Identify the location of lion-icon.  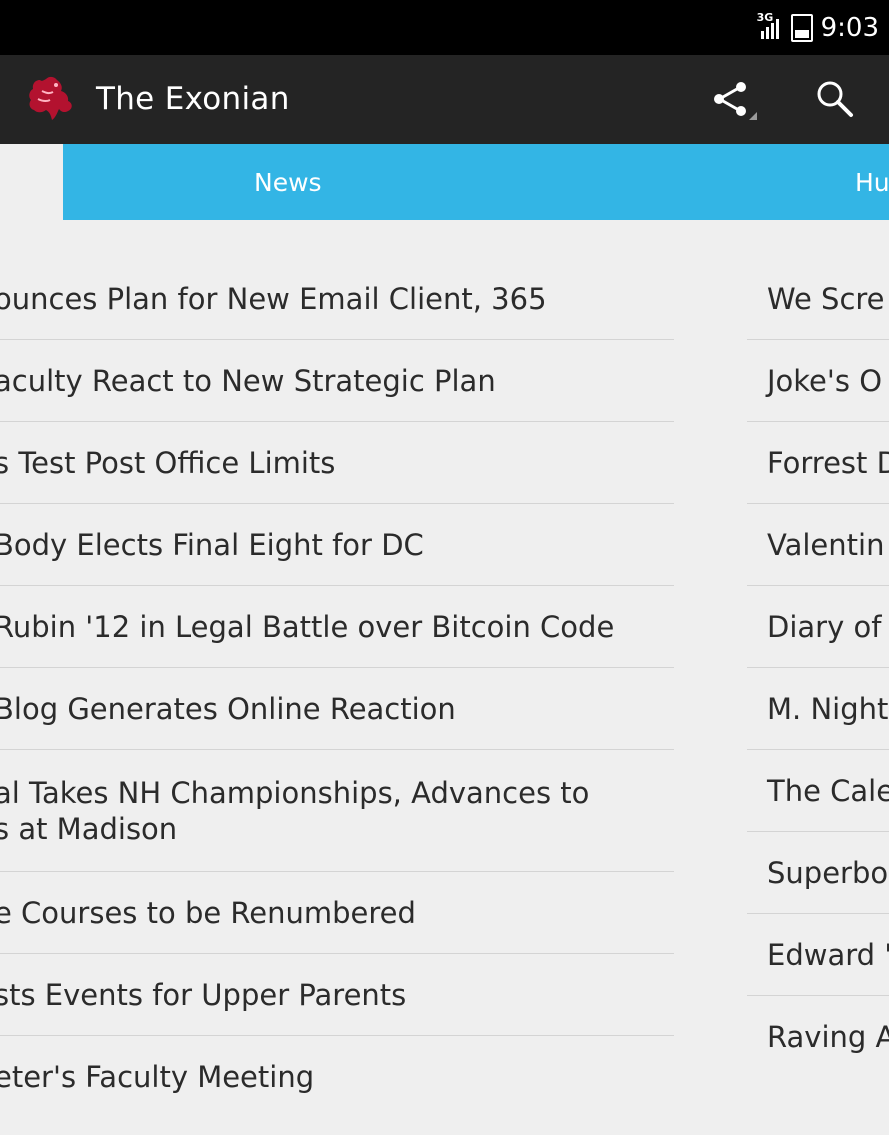
(50, 98).